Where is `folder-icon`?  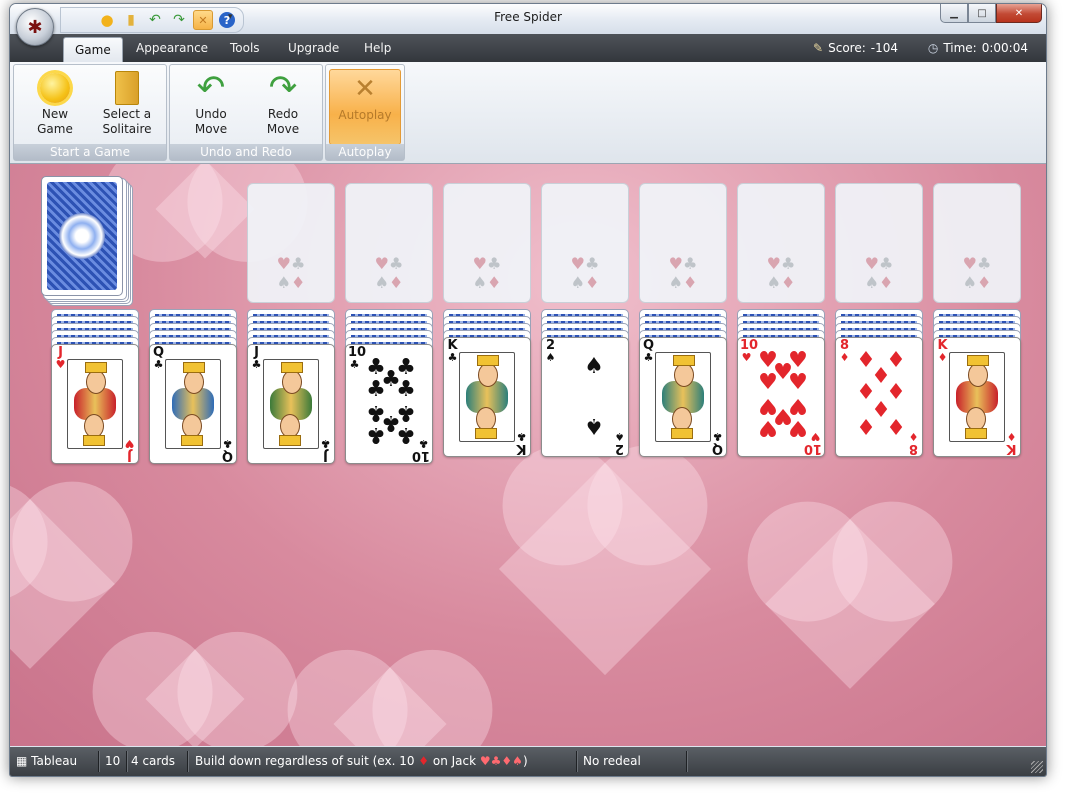 folder-icon is located at coordinates (127, 88).